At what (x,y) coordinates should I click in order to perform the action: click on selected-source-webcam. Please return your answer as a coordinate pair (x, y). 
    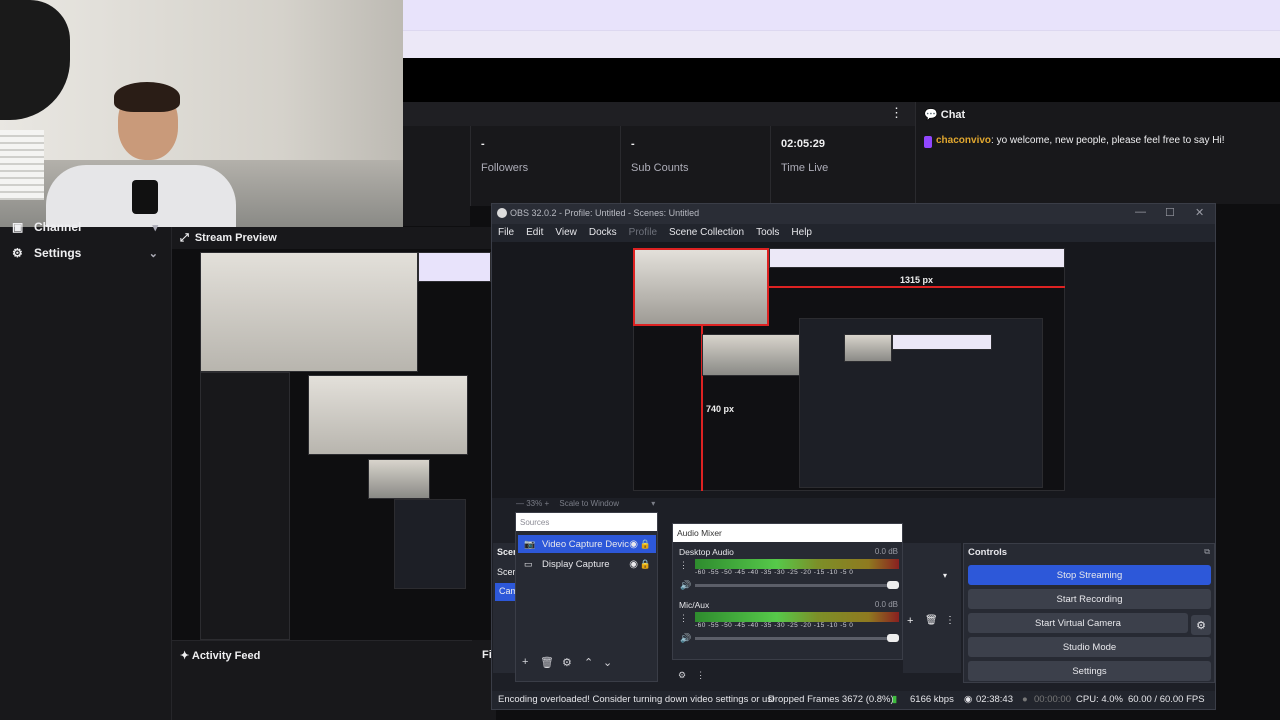
    Looking at the image, I should click on (701, 287).